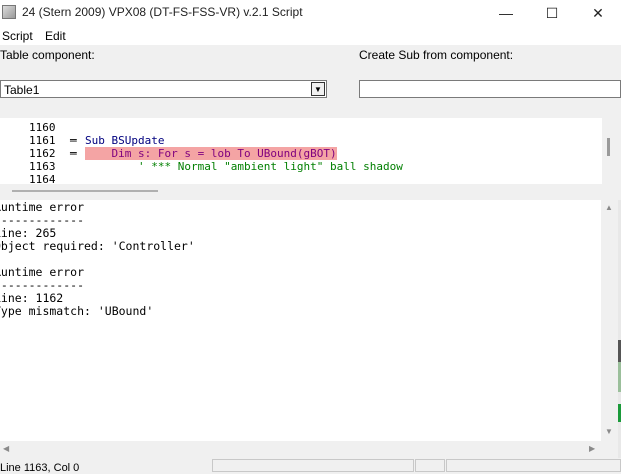  What do you see at coordinates (609, 329) in the screenshot?
I see `output-vertical-scrollbar: ▲ ▼` at bounding box center [609, 329].